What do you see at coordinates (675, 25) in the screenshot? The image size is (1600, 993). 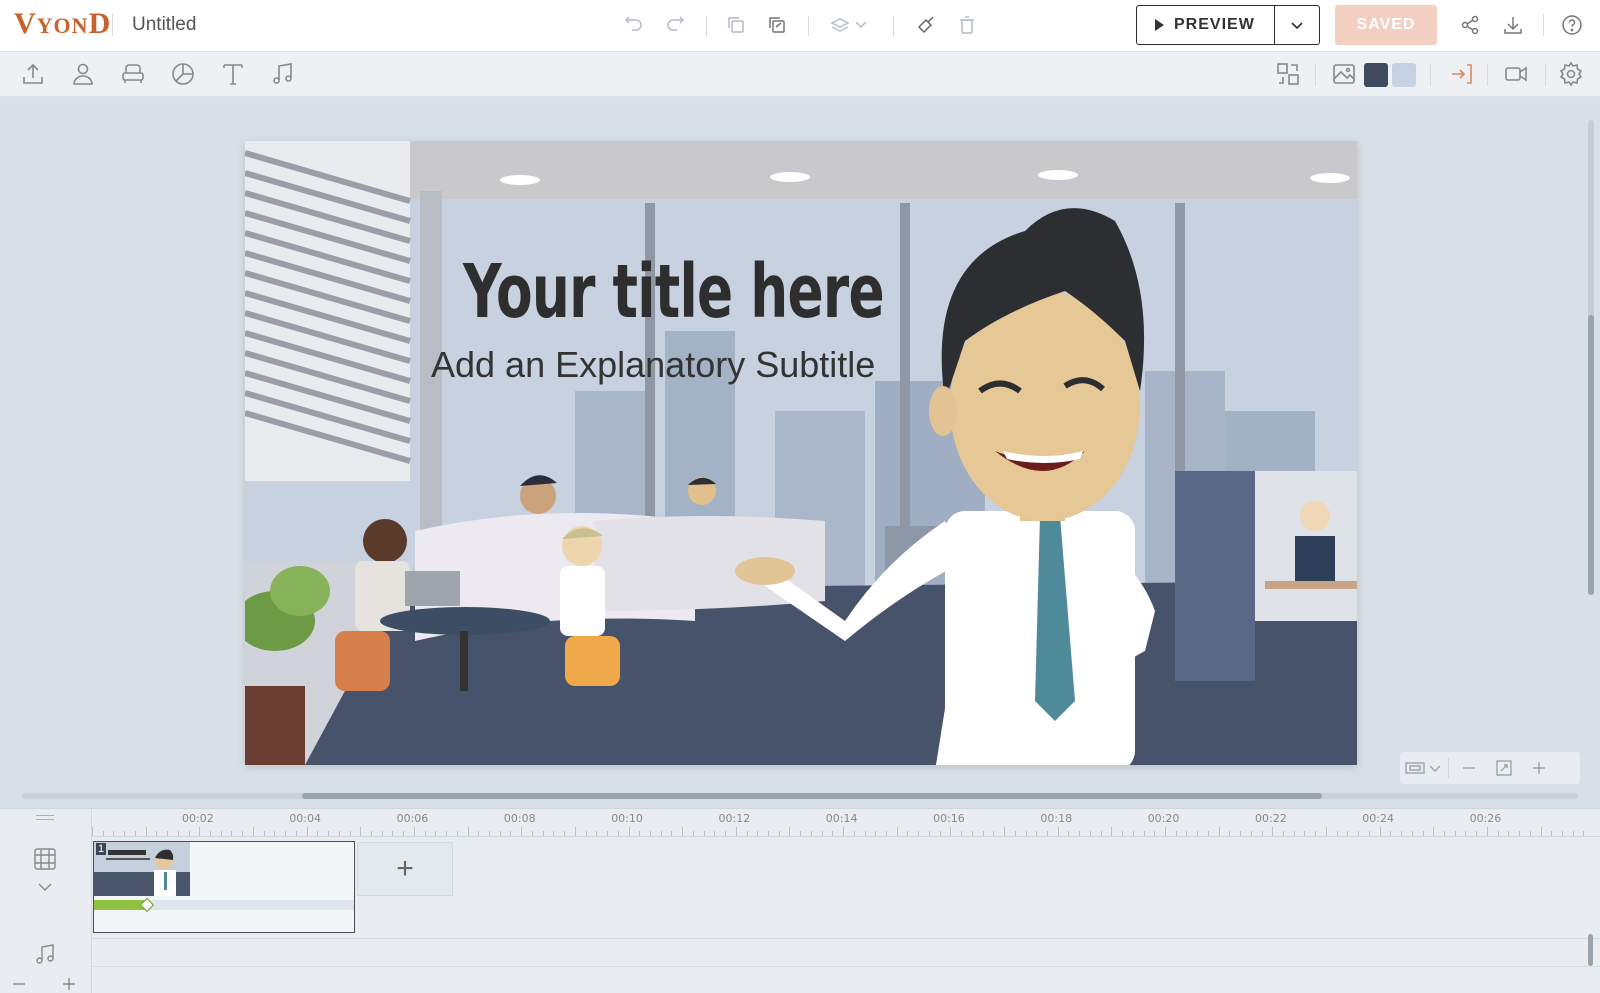 I see `redo-icon` at bounding box center [675, 25].